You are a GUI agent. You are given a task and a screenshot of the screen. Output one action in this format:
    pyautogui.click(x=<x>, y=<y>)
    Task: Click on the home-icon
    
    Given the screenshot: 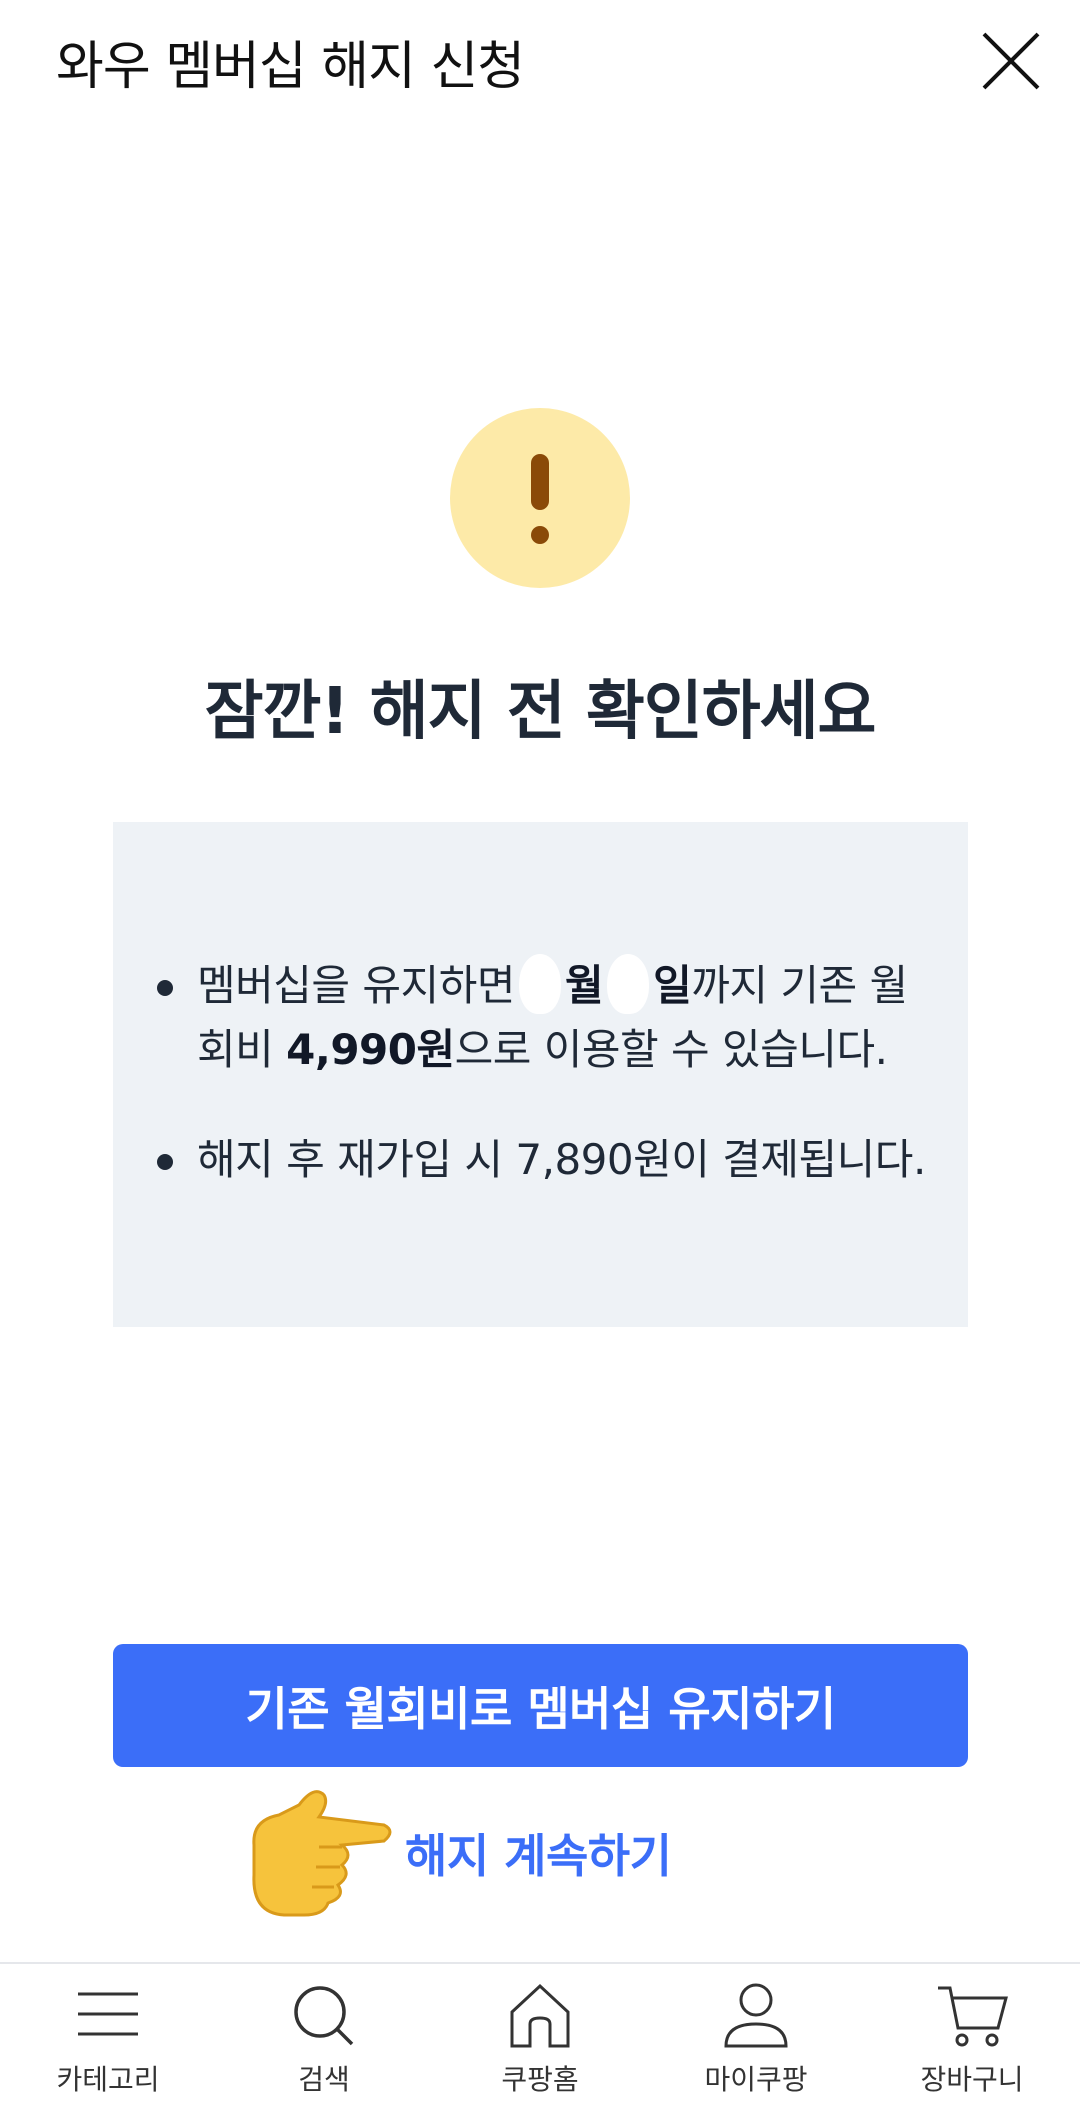 What is the action you would take?
    pyautogui.click(x=540, y=2015)
    